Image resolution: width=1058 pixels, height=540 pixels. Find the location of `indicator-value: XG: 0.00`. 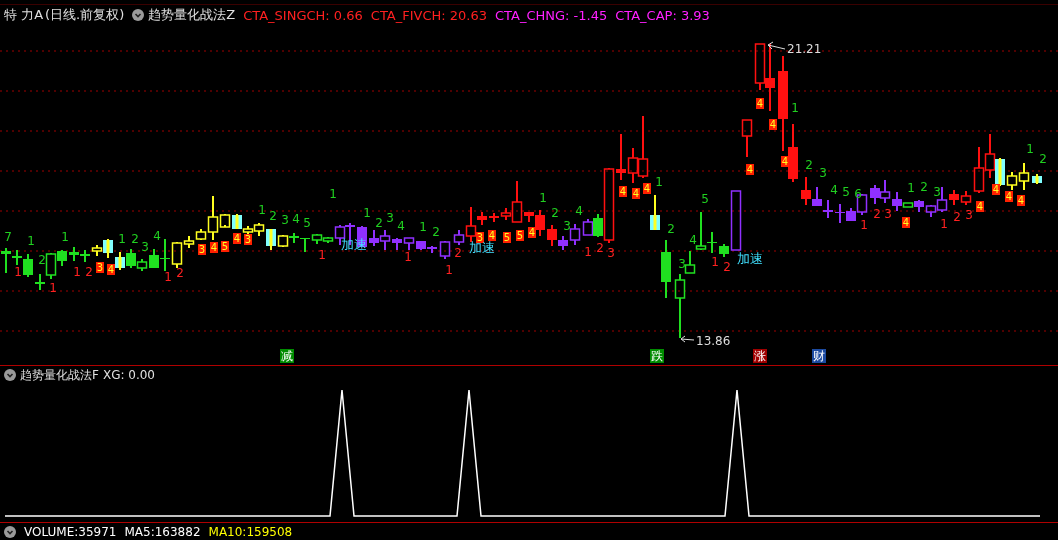

indicator-value: XG: 0.00 is located at coordinates (128, 375).